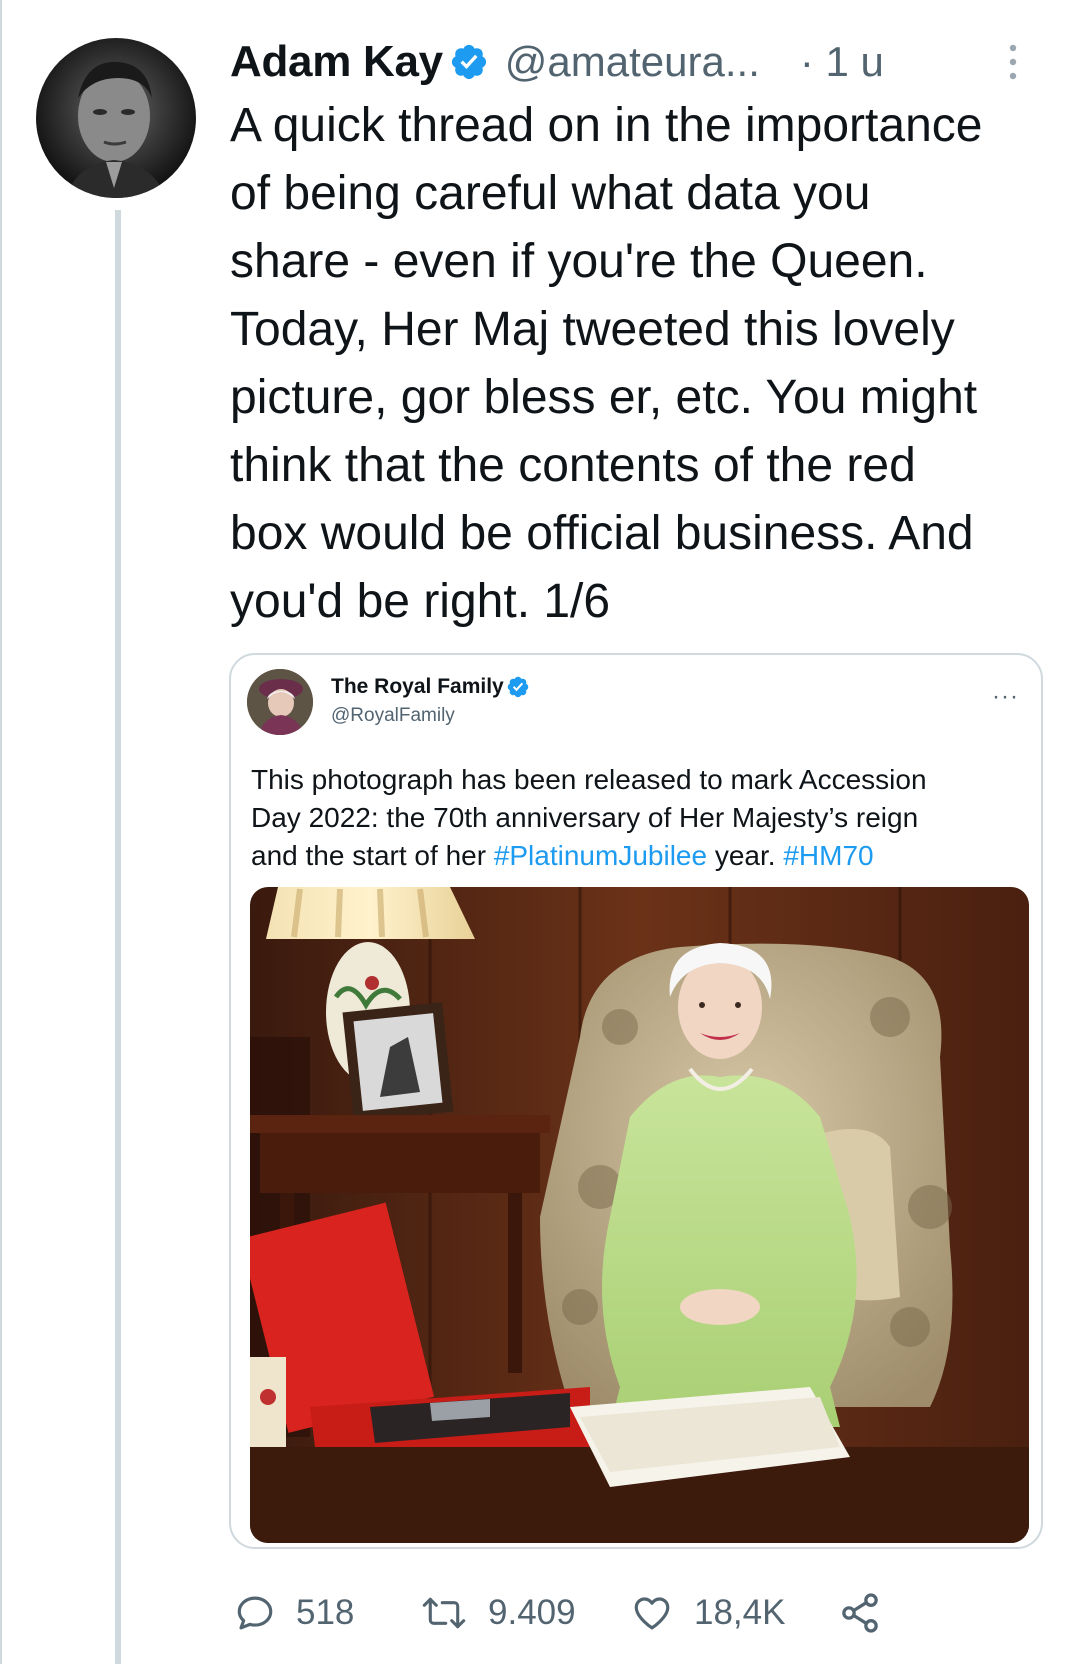 This screenshot has width=1080, height=1664. I want to click on share-button, so click(860, 1613).